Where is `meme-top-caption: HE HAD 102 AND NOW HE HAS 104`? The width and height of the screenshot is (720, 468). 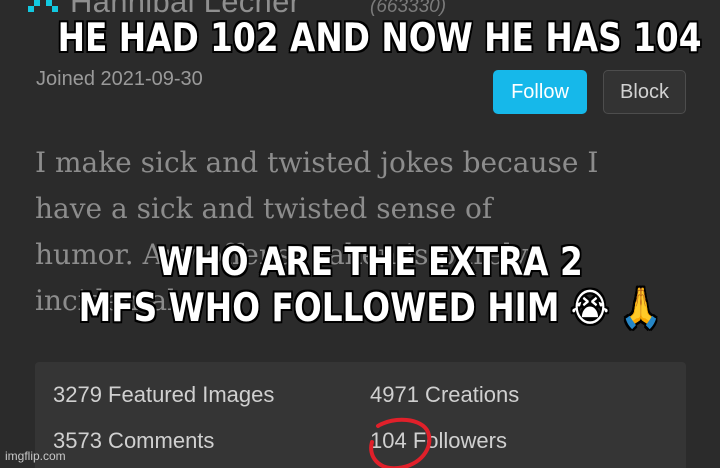
meme-top-caption: HE HAD 102 AND NOW HE HAS 104 is located at coordinates (379, 38).